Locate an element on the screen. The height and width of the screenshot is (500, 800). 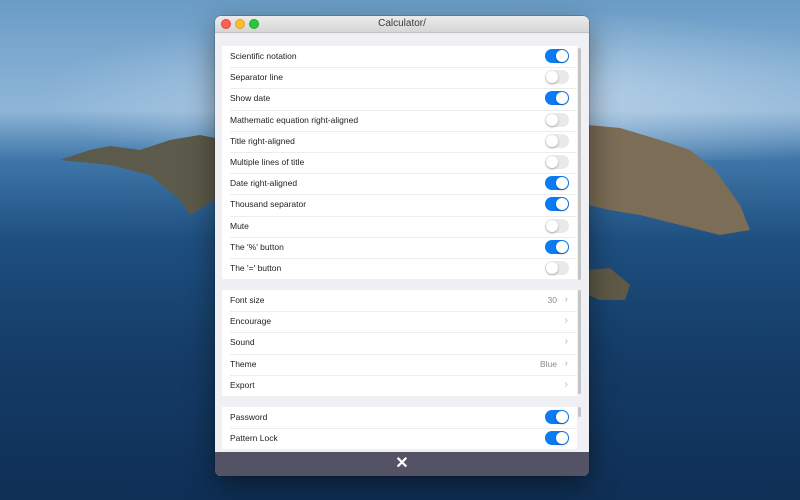
window-title: Calculator/ is located at coordinates (402, 23).